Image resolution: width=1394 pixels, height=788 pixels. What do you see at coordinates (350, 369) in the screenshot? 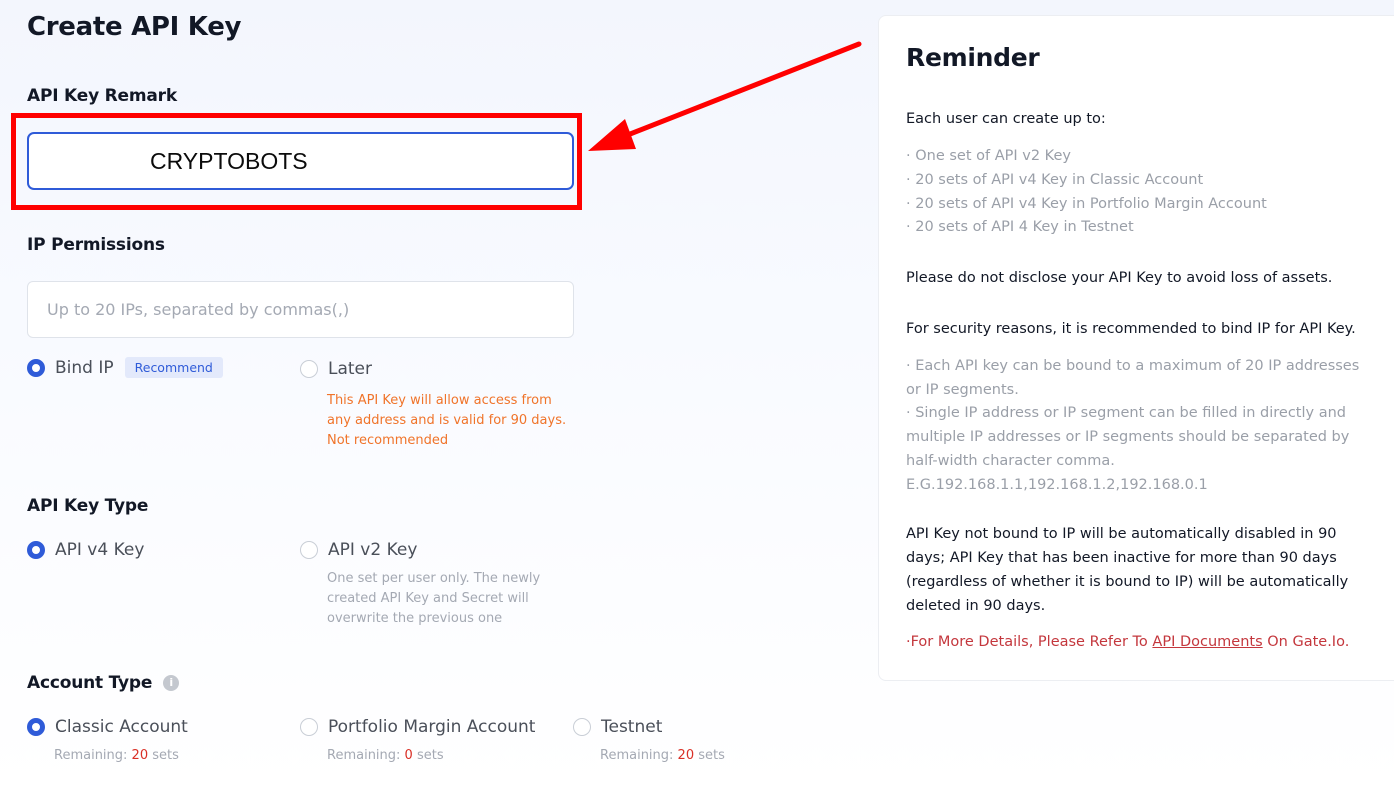
I see `later-label: Later` at bounding box center [350, 369].